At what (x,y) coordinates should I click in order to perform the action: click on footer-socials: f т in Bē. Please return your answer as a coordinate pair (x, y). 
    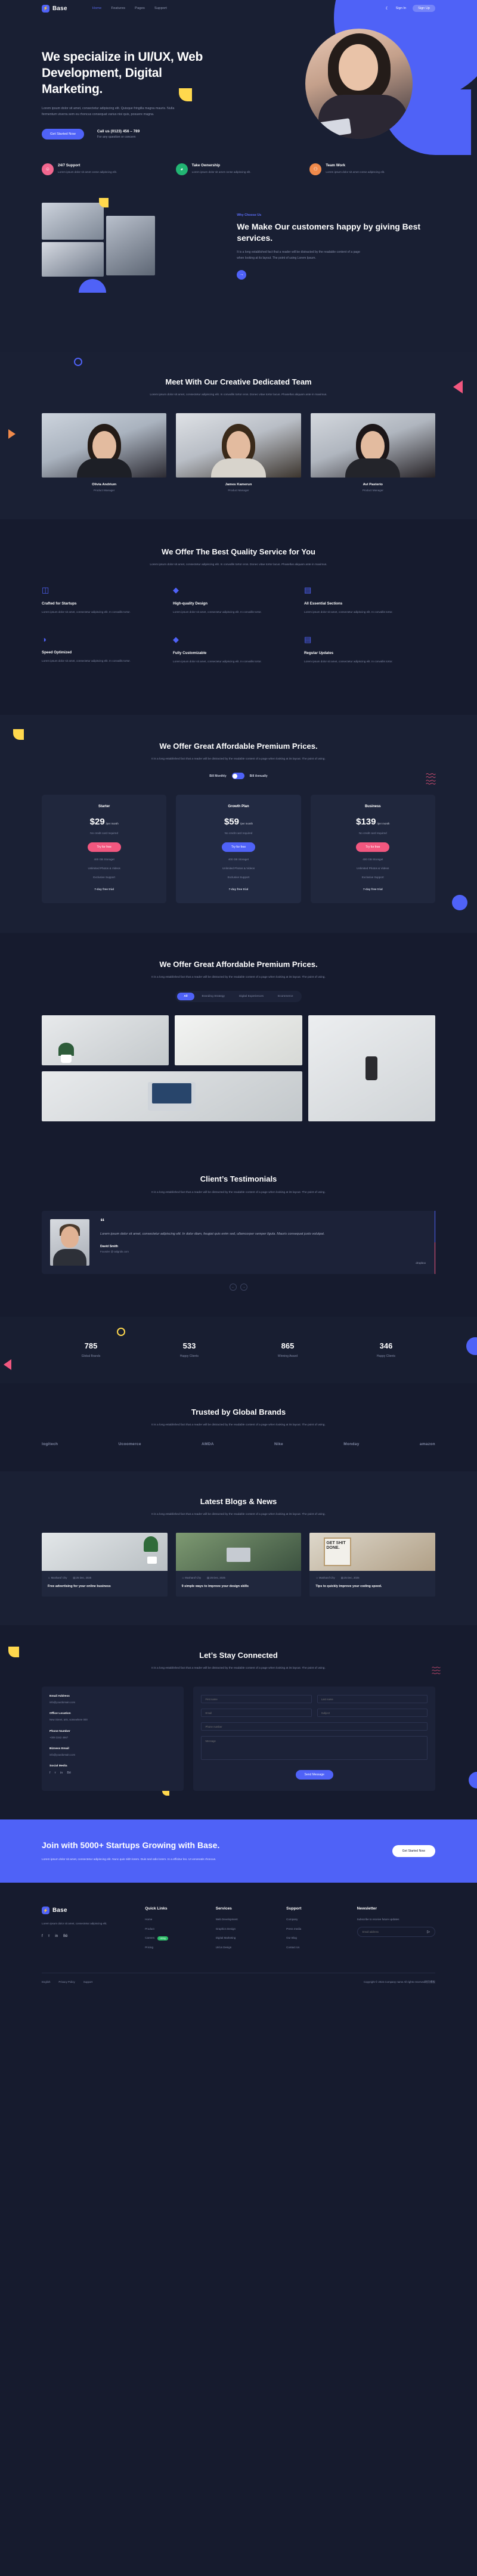
    Looking at the image, I should click on (87, 1936).